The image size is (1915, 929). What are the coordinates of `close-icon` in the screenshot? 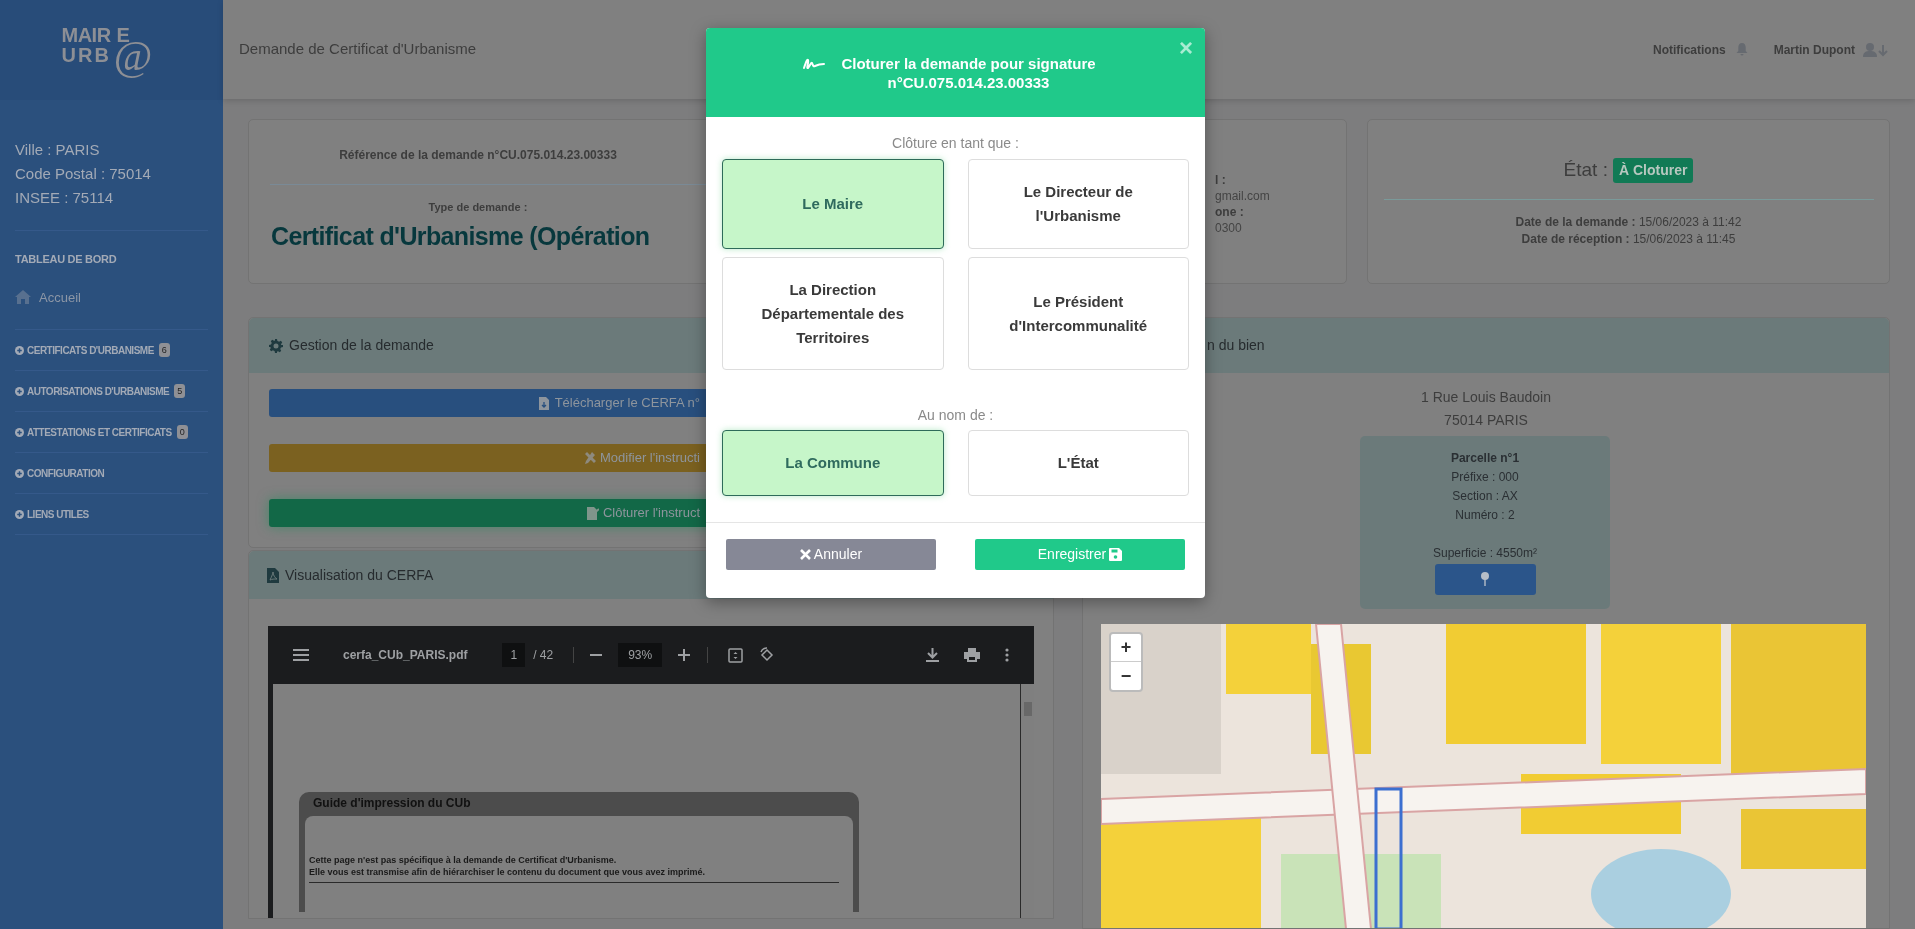 It's located at (805, 554).